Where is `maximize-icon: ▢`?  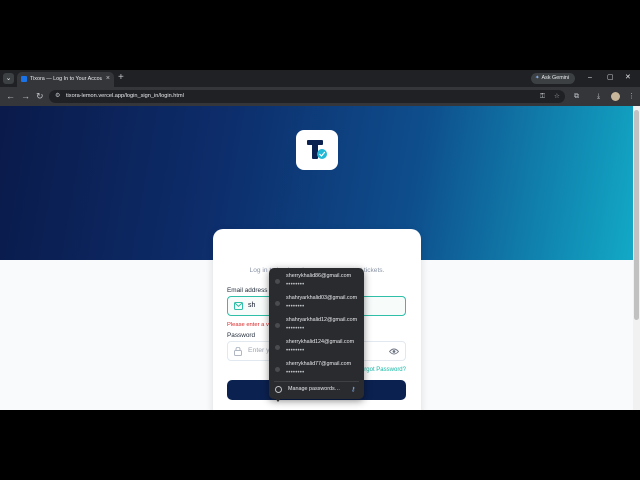 maximize-icon: ▢ is located at coordinates (610, 78).